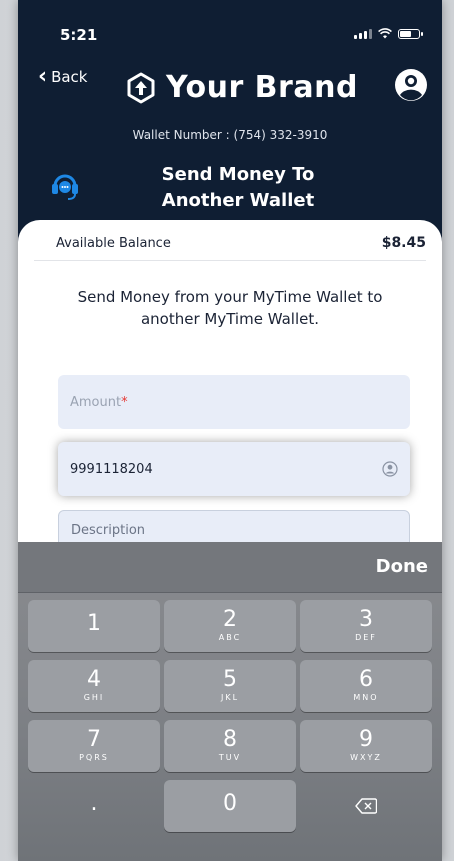  Describe the element at coordinates (238, 174) in the screenshot. I see `screen-title-line1: Send Money To` at that location.